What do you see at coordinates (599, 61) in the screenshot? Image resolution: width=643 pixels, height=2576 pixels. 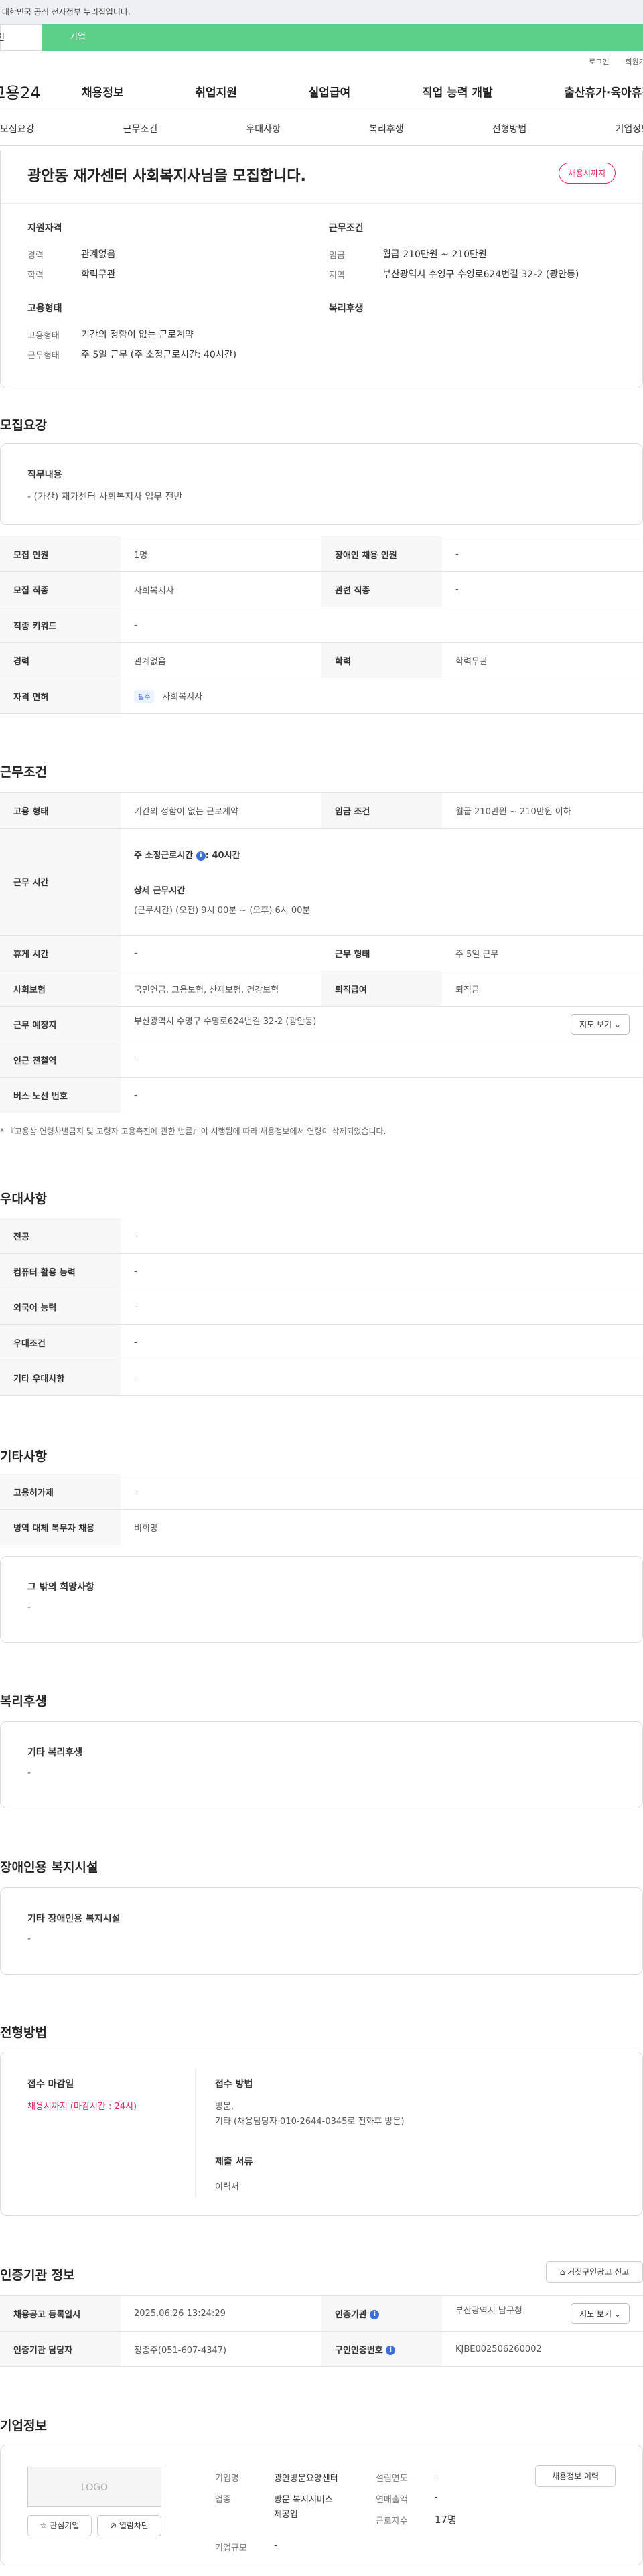 I see `login-link: 로그인` at bounding box center [599, 61].